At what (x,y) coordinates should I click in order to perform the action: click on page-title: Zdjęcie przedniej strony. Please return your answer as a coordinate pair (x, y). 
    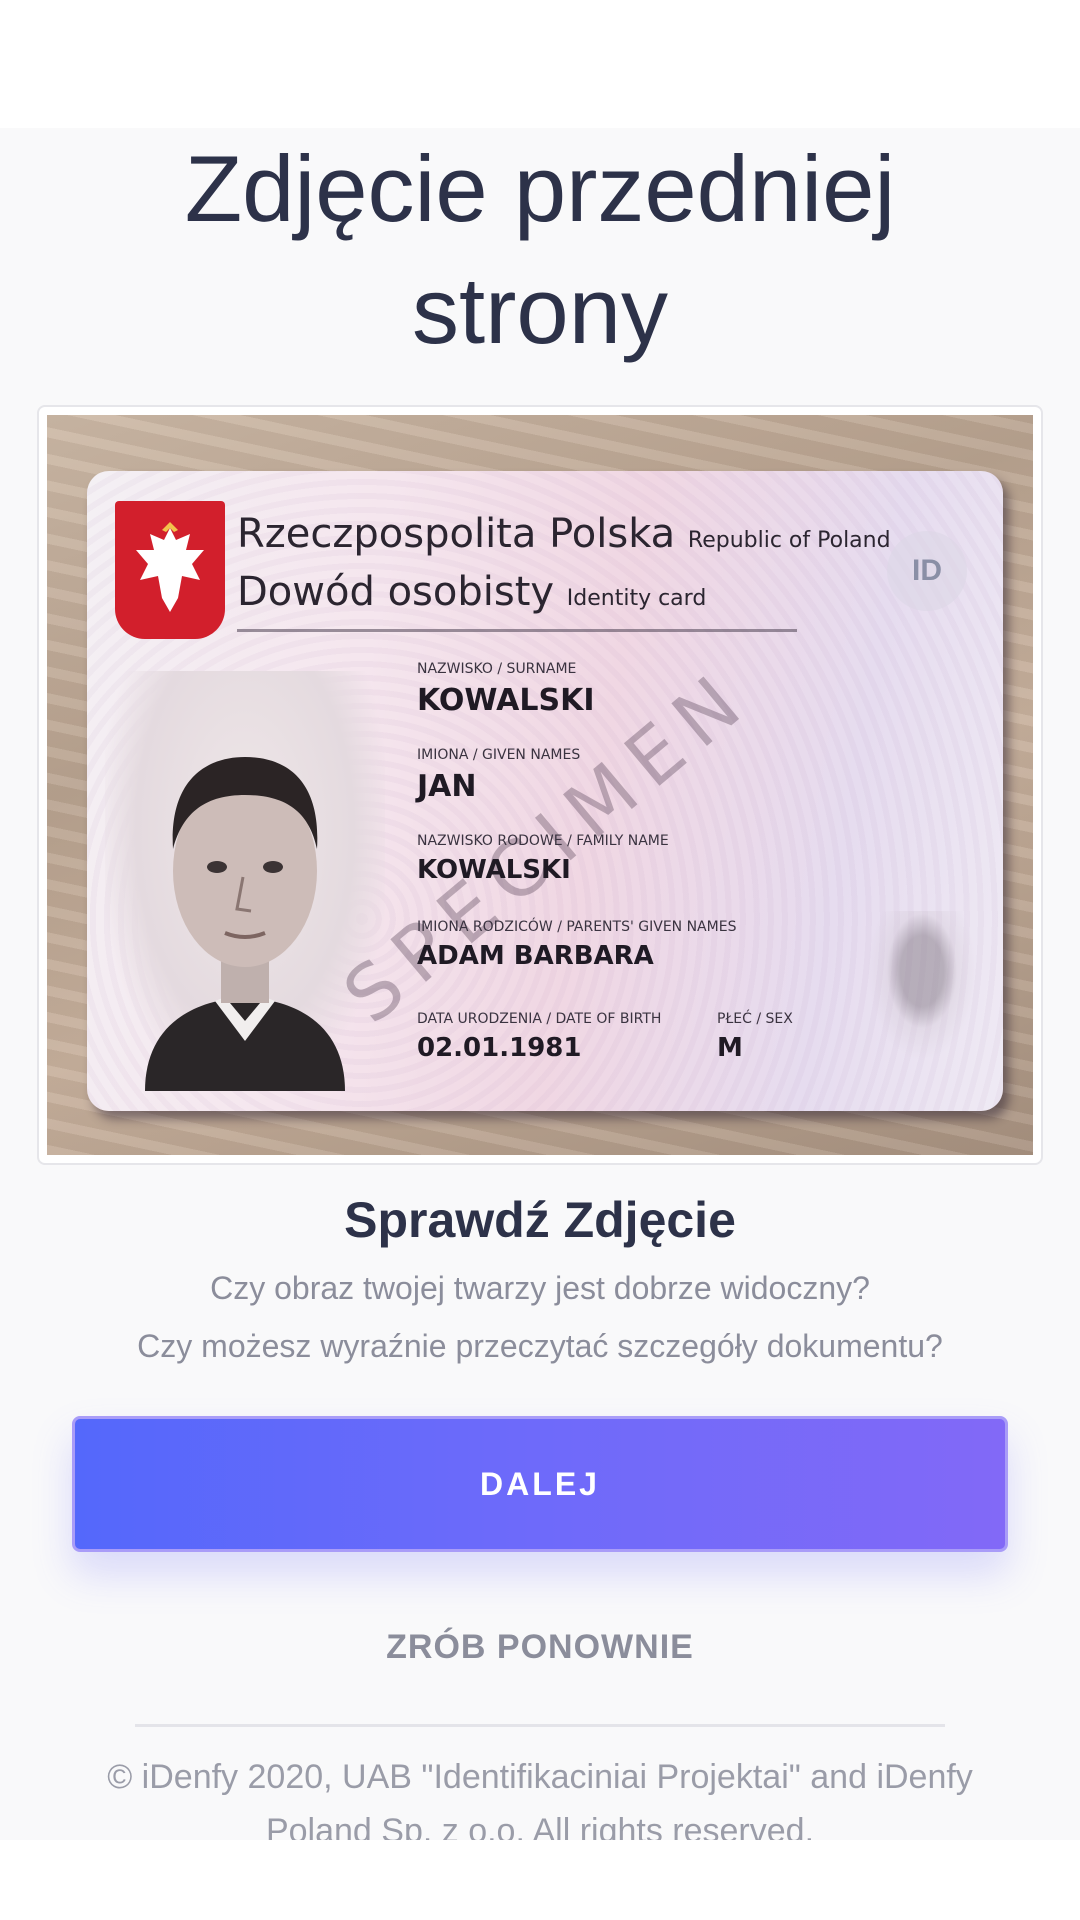
    Looking at the image, I should click on (540, 249).